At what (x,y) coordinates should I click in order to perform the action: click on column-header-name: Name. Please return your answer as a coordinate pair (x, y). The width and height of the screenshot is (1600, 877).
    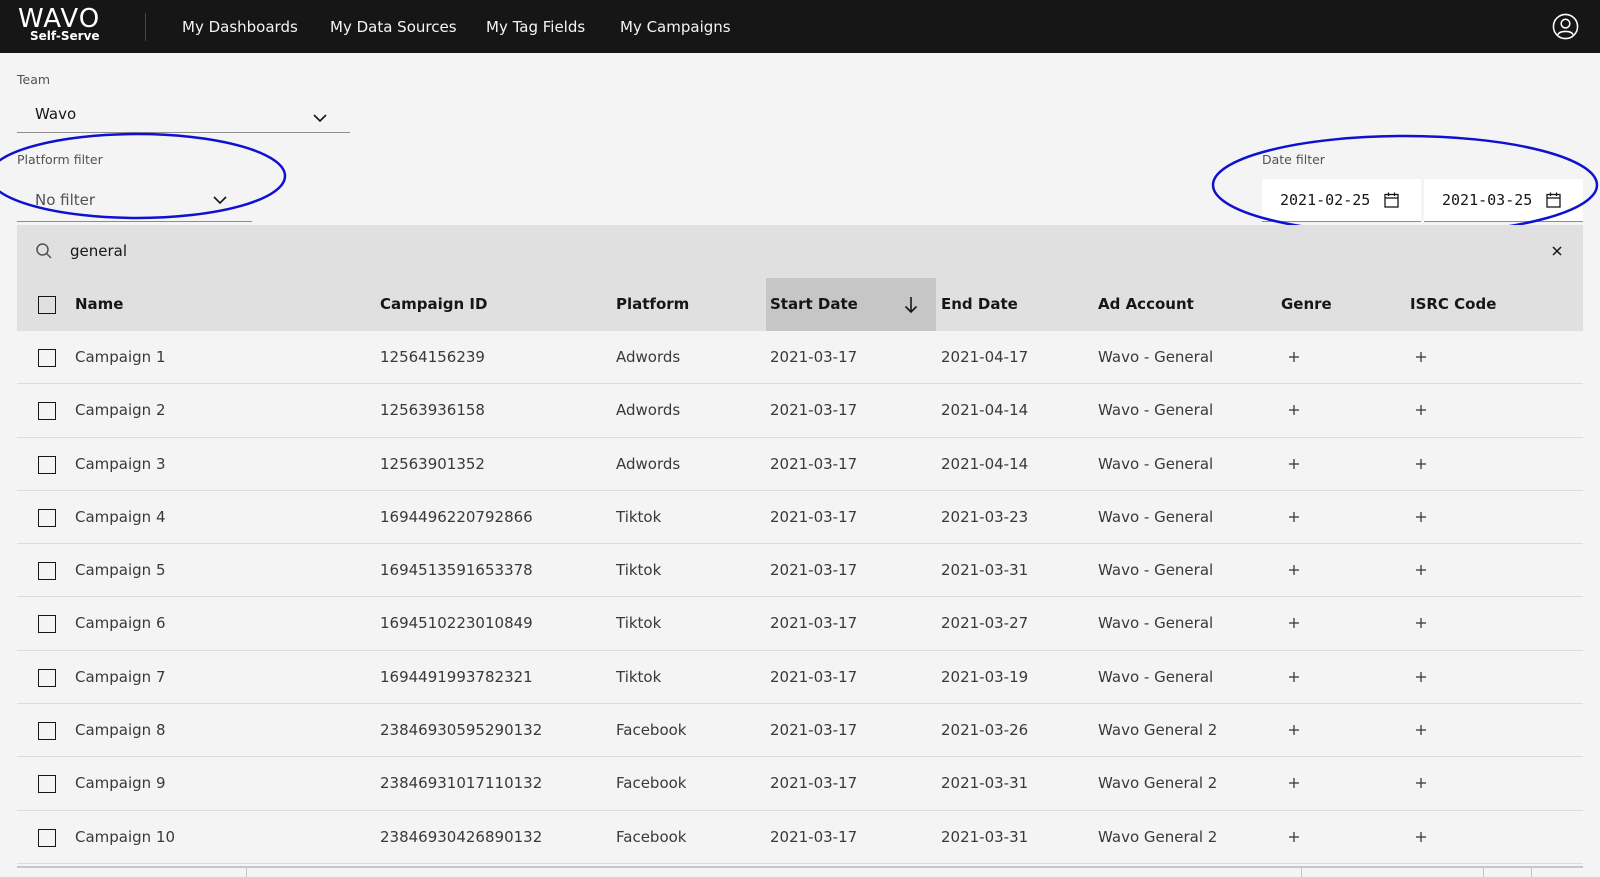
    Looking at the image, I should click on (99, 304).